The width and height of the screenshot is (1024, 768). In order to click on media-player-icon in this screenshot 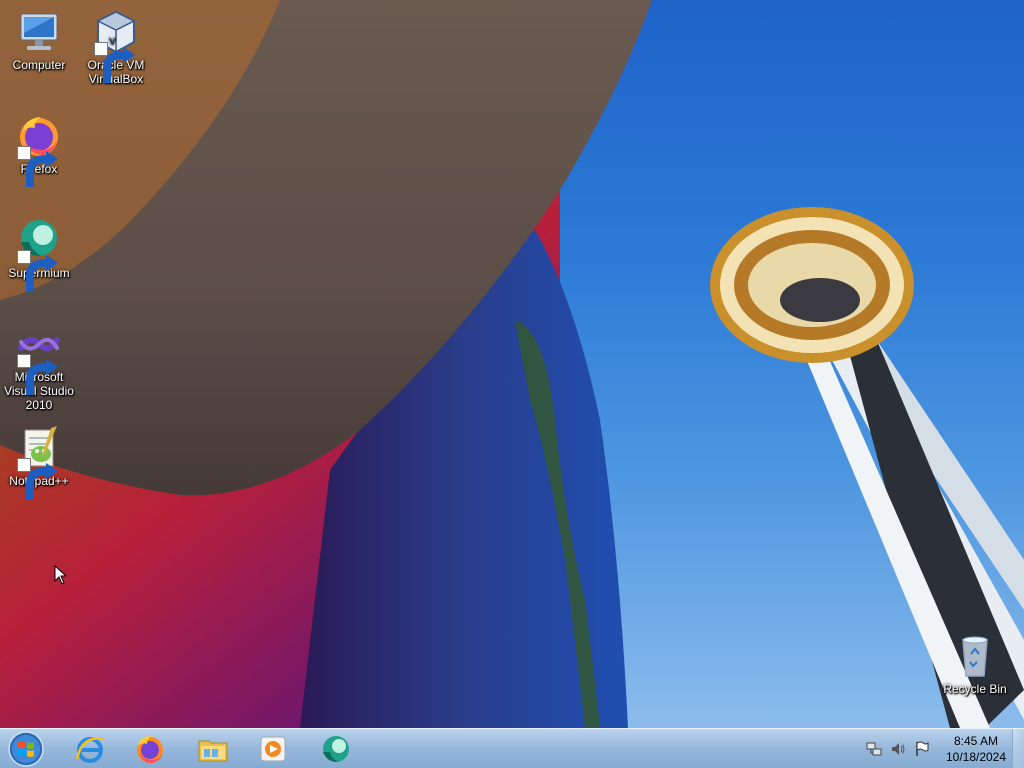, I will do `click(273, 749)`.